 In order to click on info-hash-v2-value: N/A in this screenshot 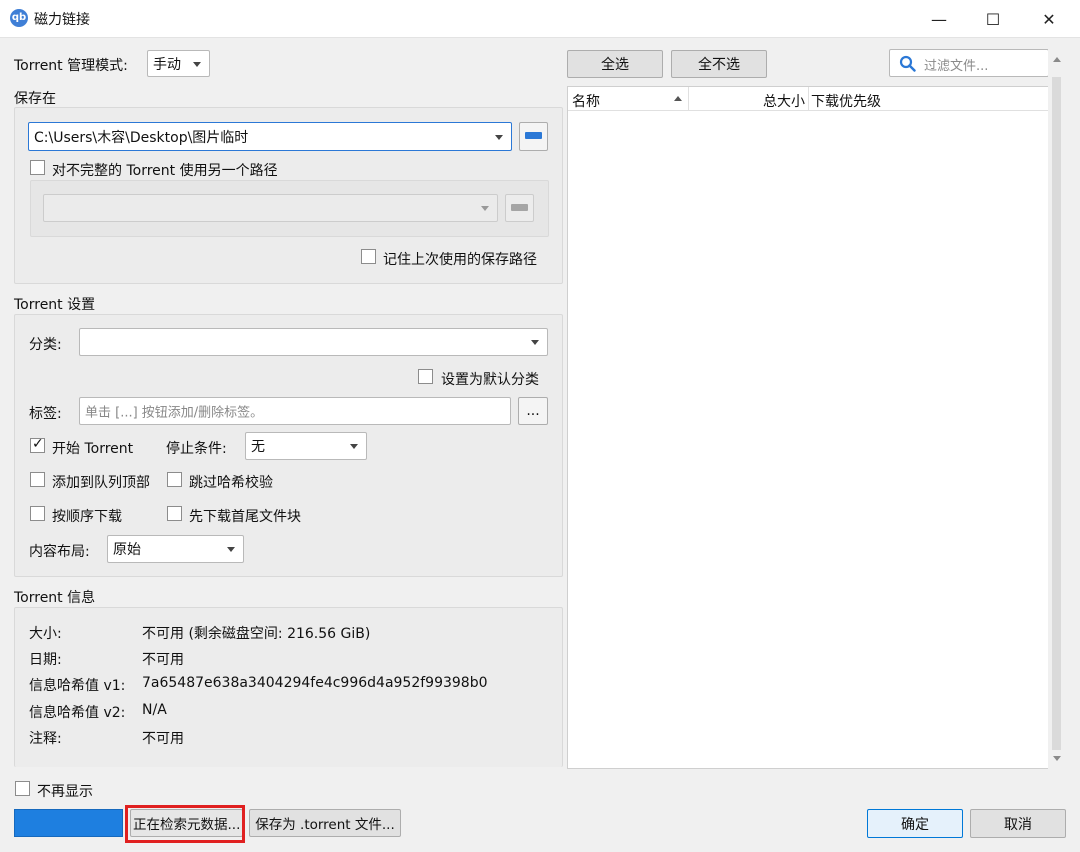, I will do `click(154, 710)`.